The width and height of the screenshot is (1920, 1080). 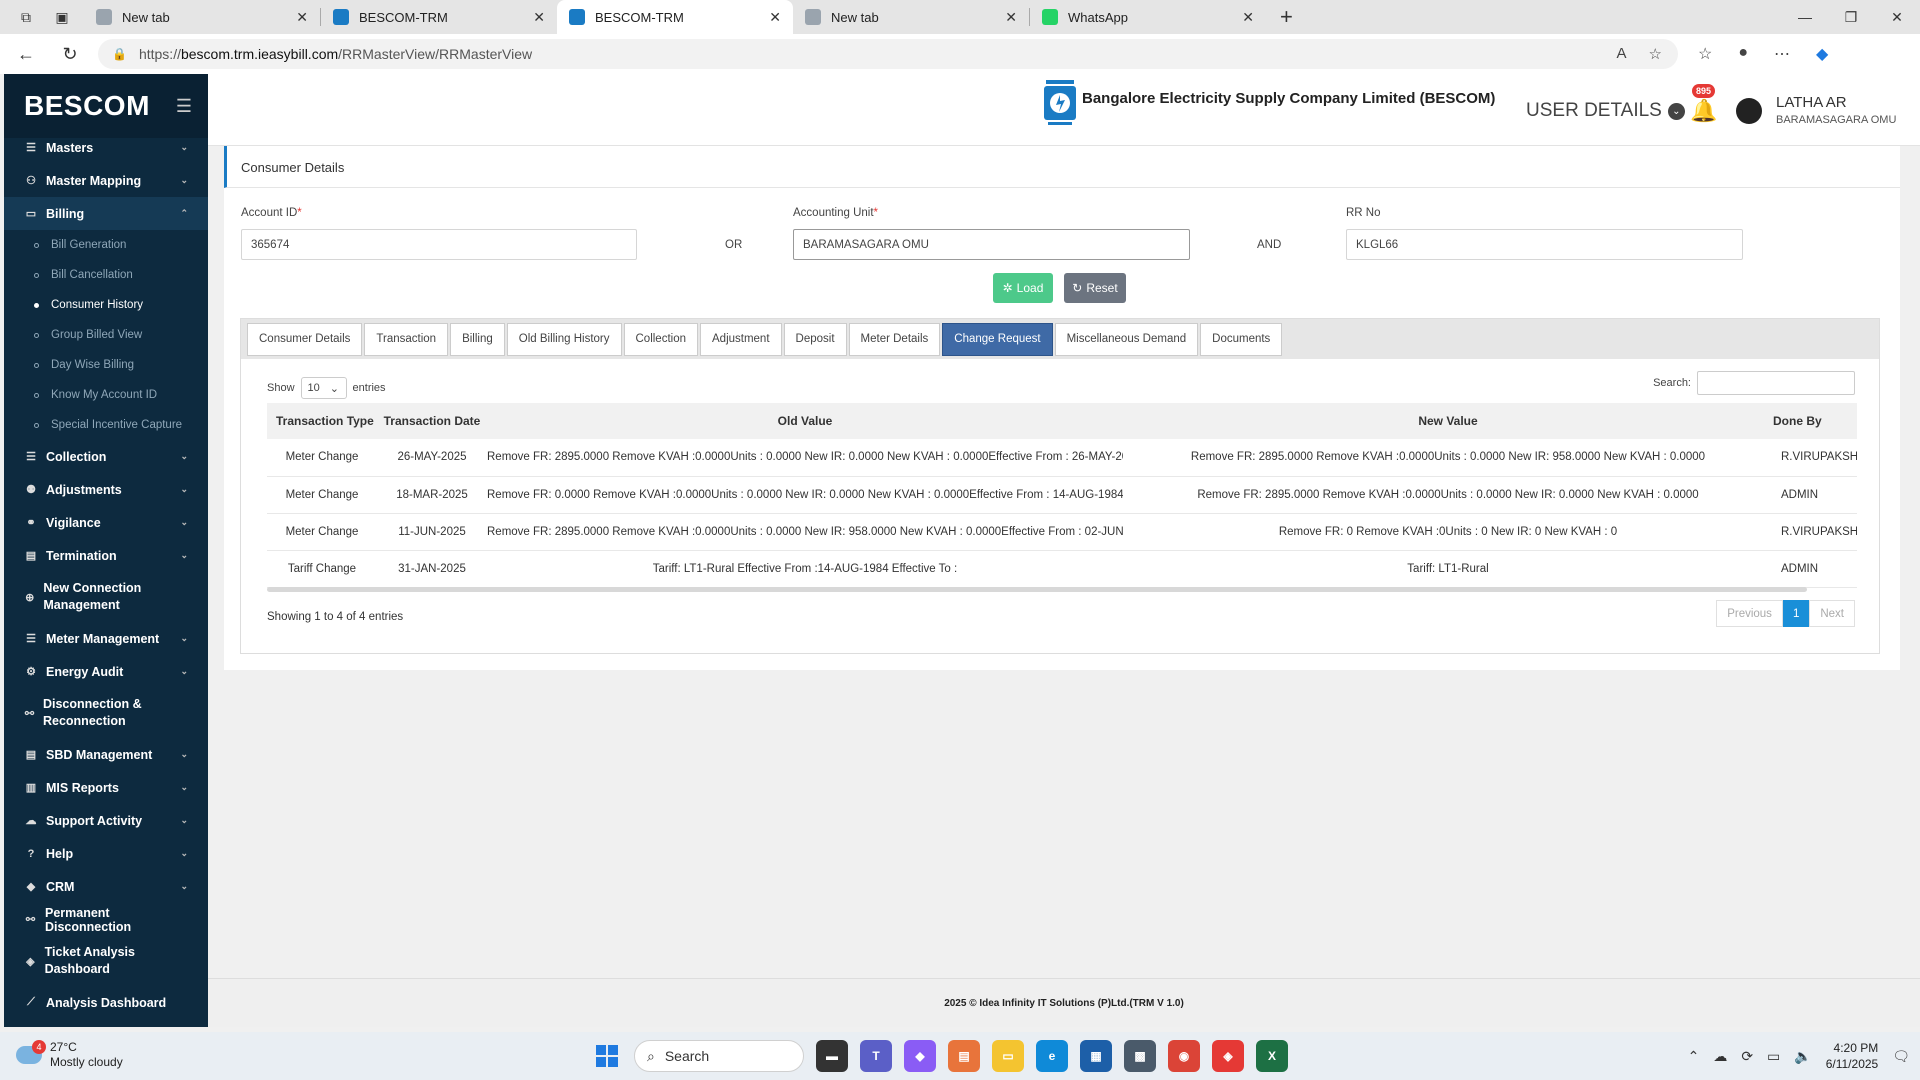 I want to click on sidebar-subitem: Consumer History, so click(x=106, y=305).